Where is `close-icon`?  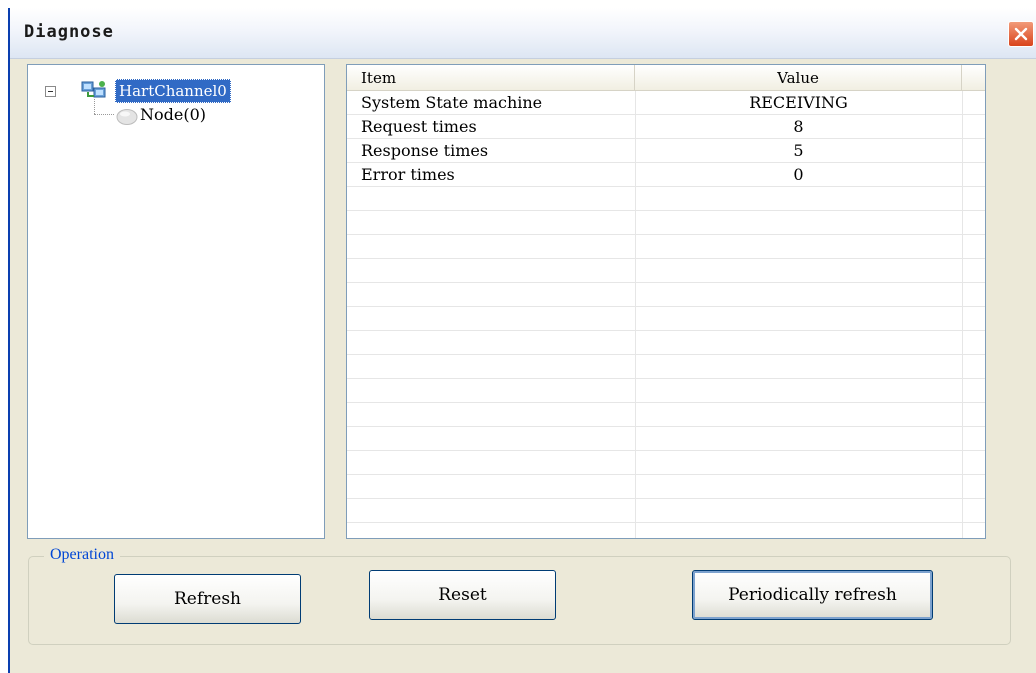 close-icon is located at coordinates (1021, 34).